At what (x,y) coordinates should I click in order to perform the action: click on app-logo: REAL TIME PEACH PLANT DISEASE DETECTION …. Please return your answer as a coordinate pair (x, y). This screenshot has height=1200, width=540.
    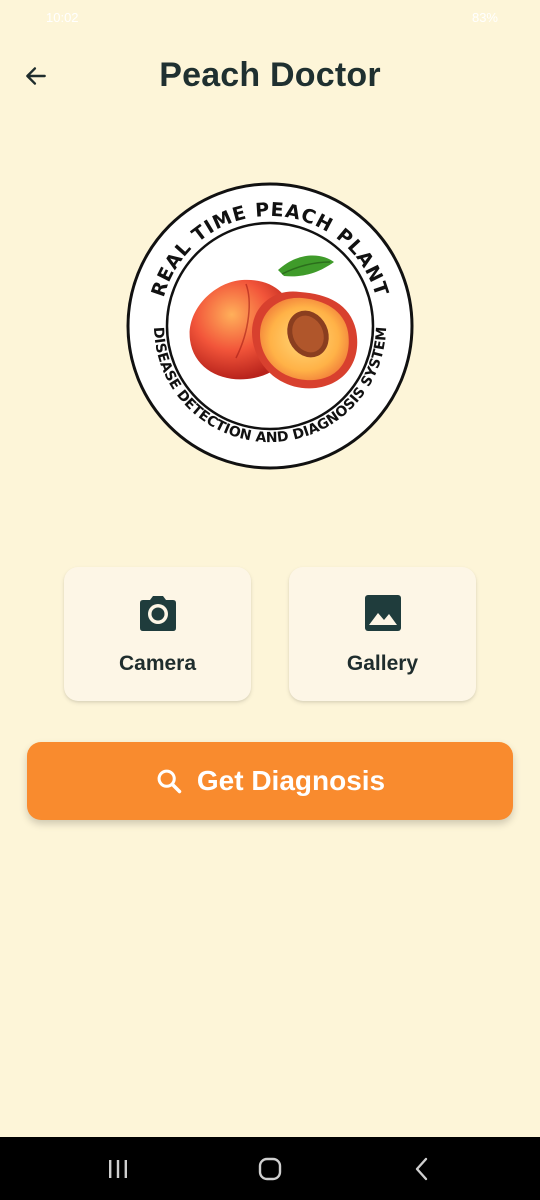
    Looking at the image, I should click on (270, 326).